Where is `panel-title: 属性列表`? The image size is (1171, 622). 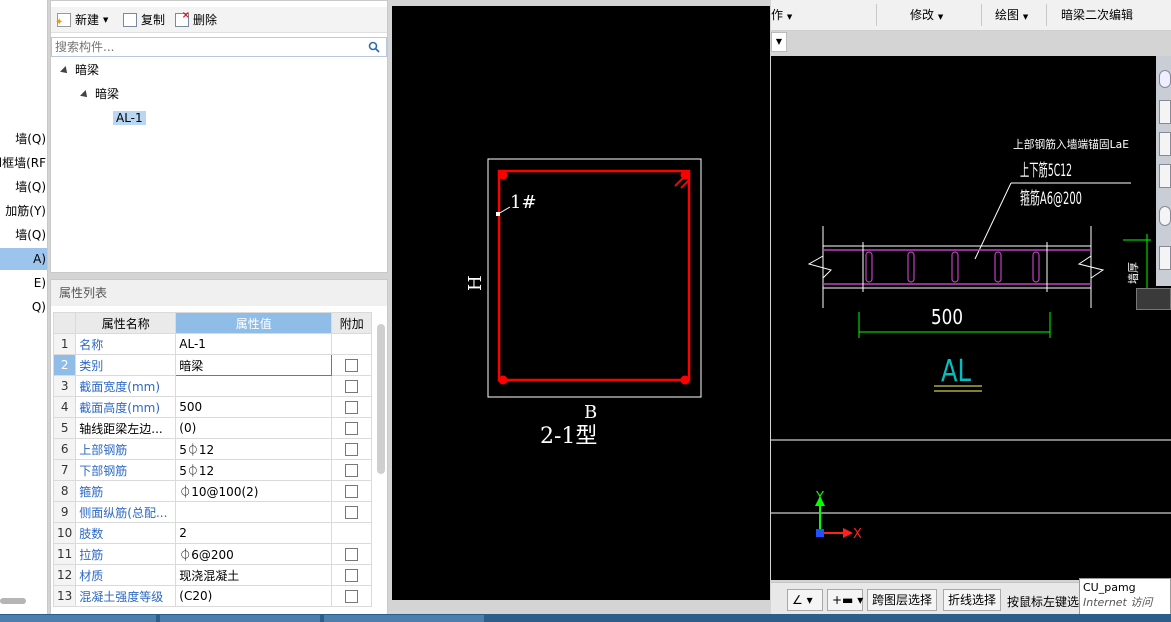 panel-title: 属性列表 is located at coordinates (219, 293).